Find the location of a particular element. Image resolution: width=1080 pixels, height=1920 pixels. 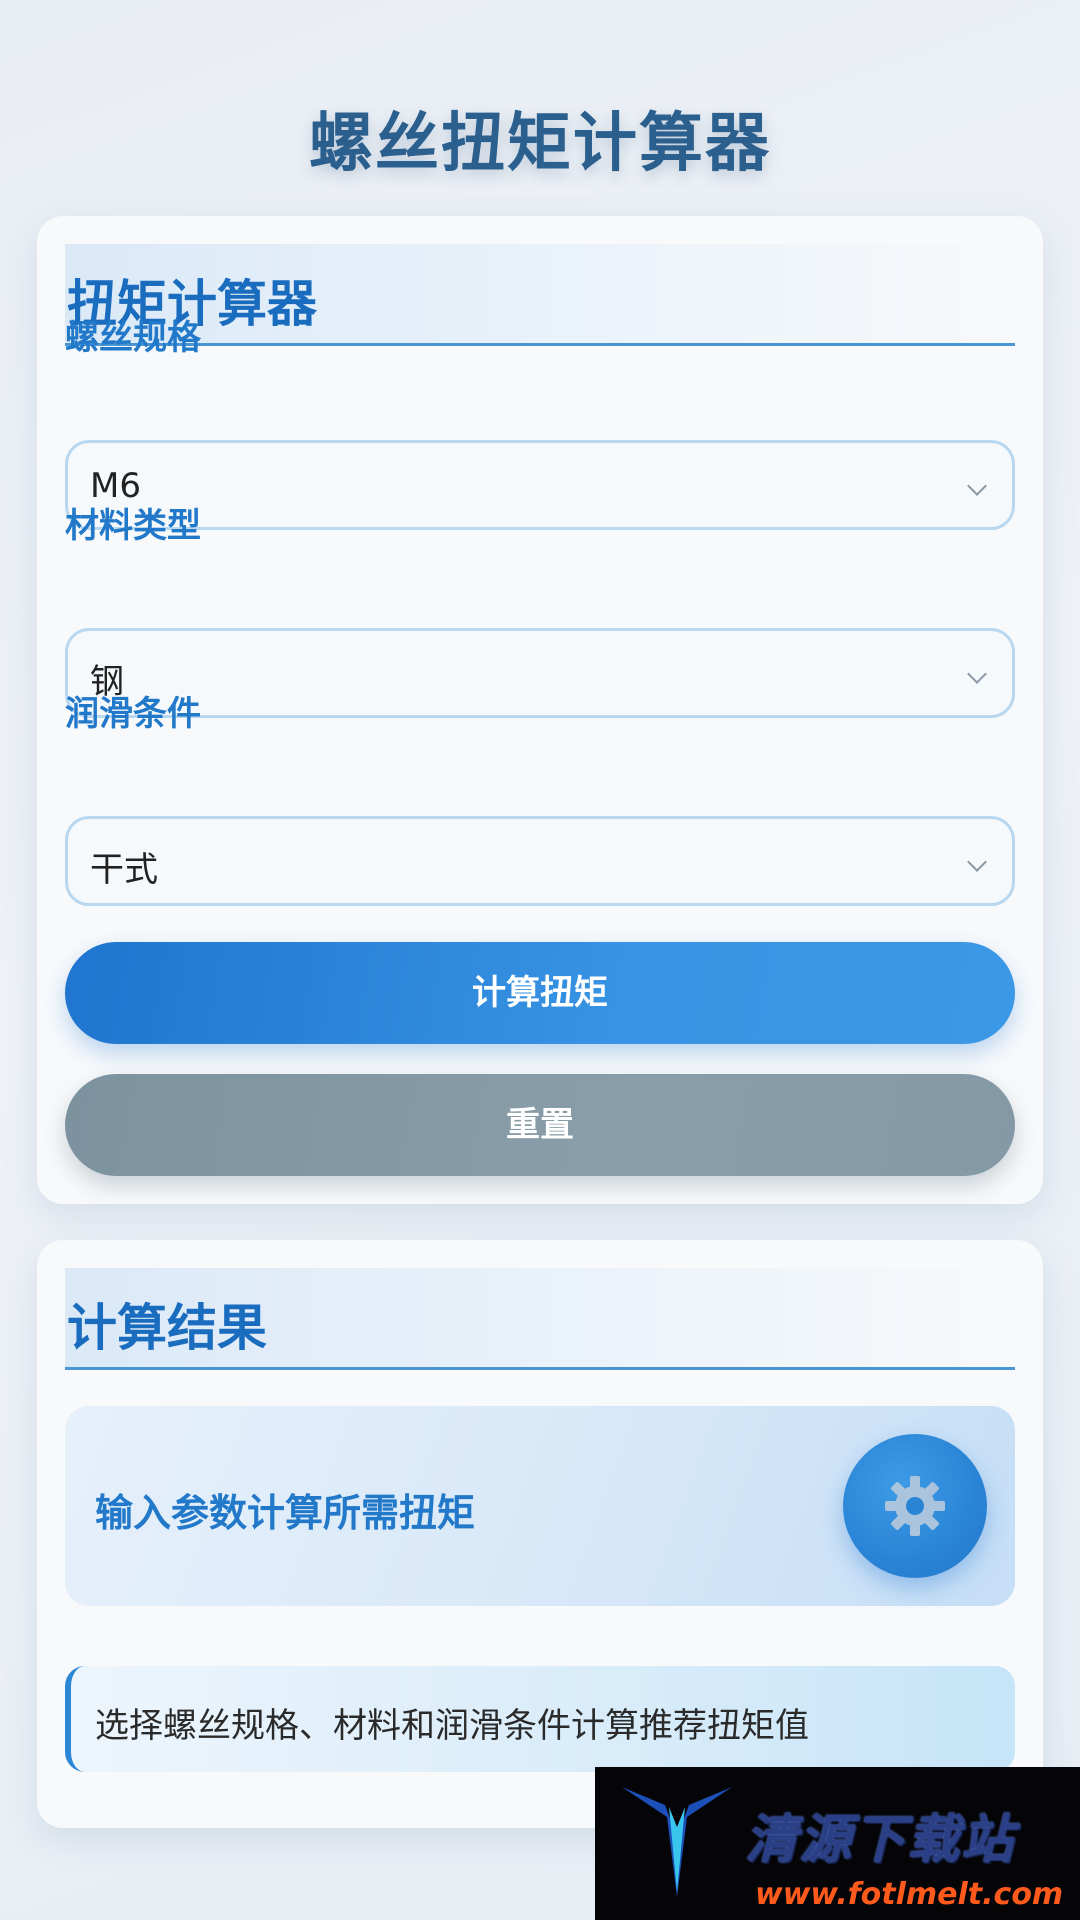

gear-badge is located at coordinates (915, 1506).